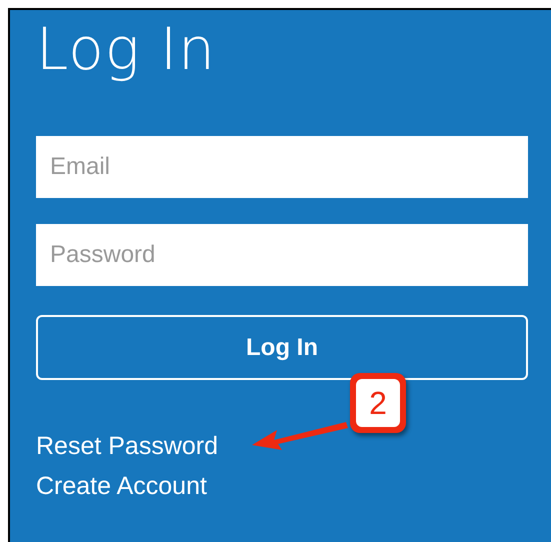 The image size is (551, 542). I want to click on link: Create Account, so click(121, 486).